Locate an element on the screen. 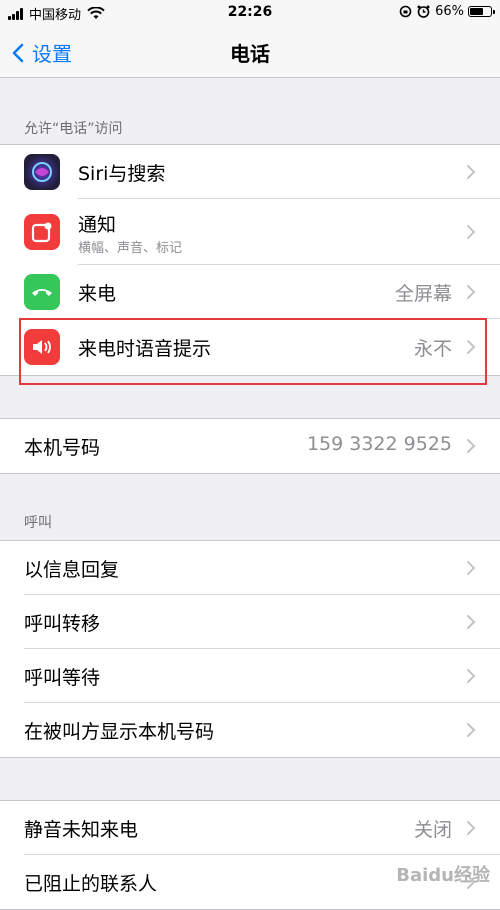  section-header-calls: 呼叫 is located at coordinates (38, 523).